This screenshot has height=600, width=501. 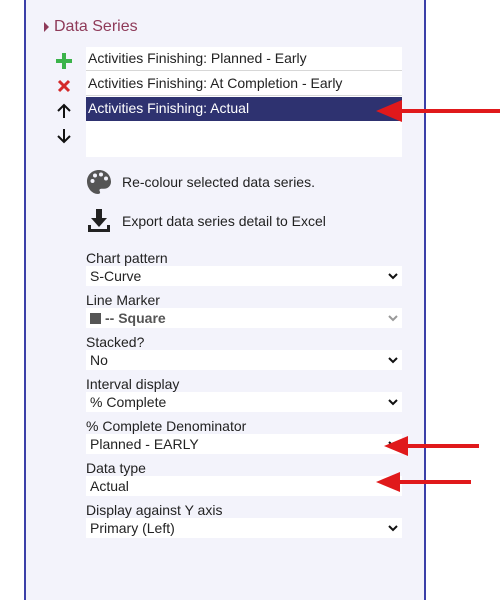 I want to click on move-up-button, so click(x=64, y=111).